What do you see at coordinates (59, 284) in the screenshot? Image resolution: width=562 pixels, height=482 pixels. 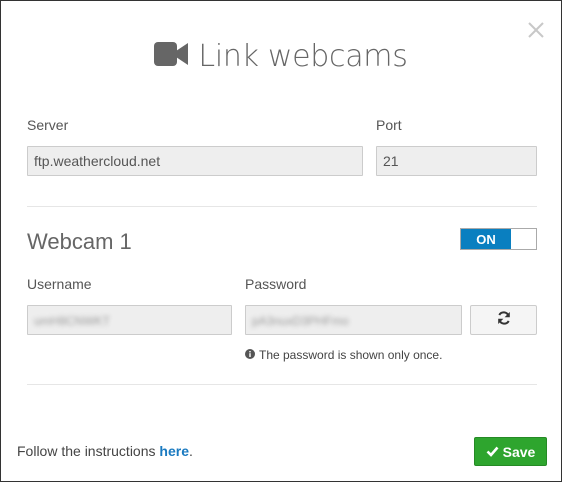 I see `username-label: Username` at bounding box center [59, 284].